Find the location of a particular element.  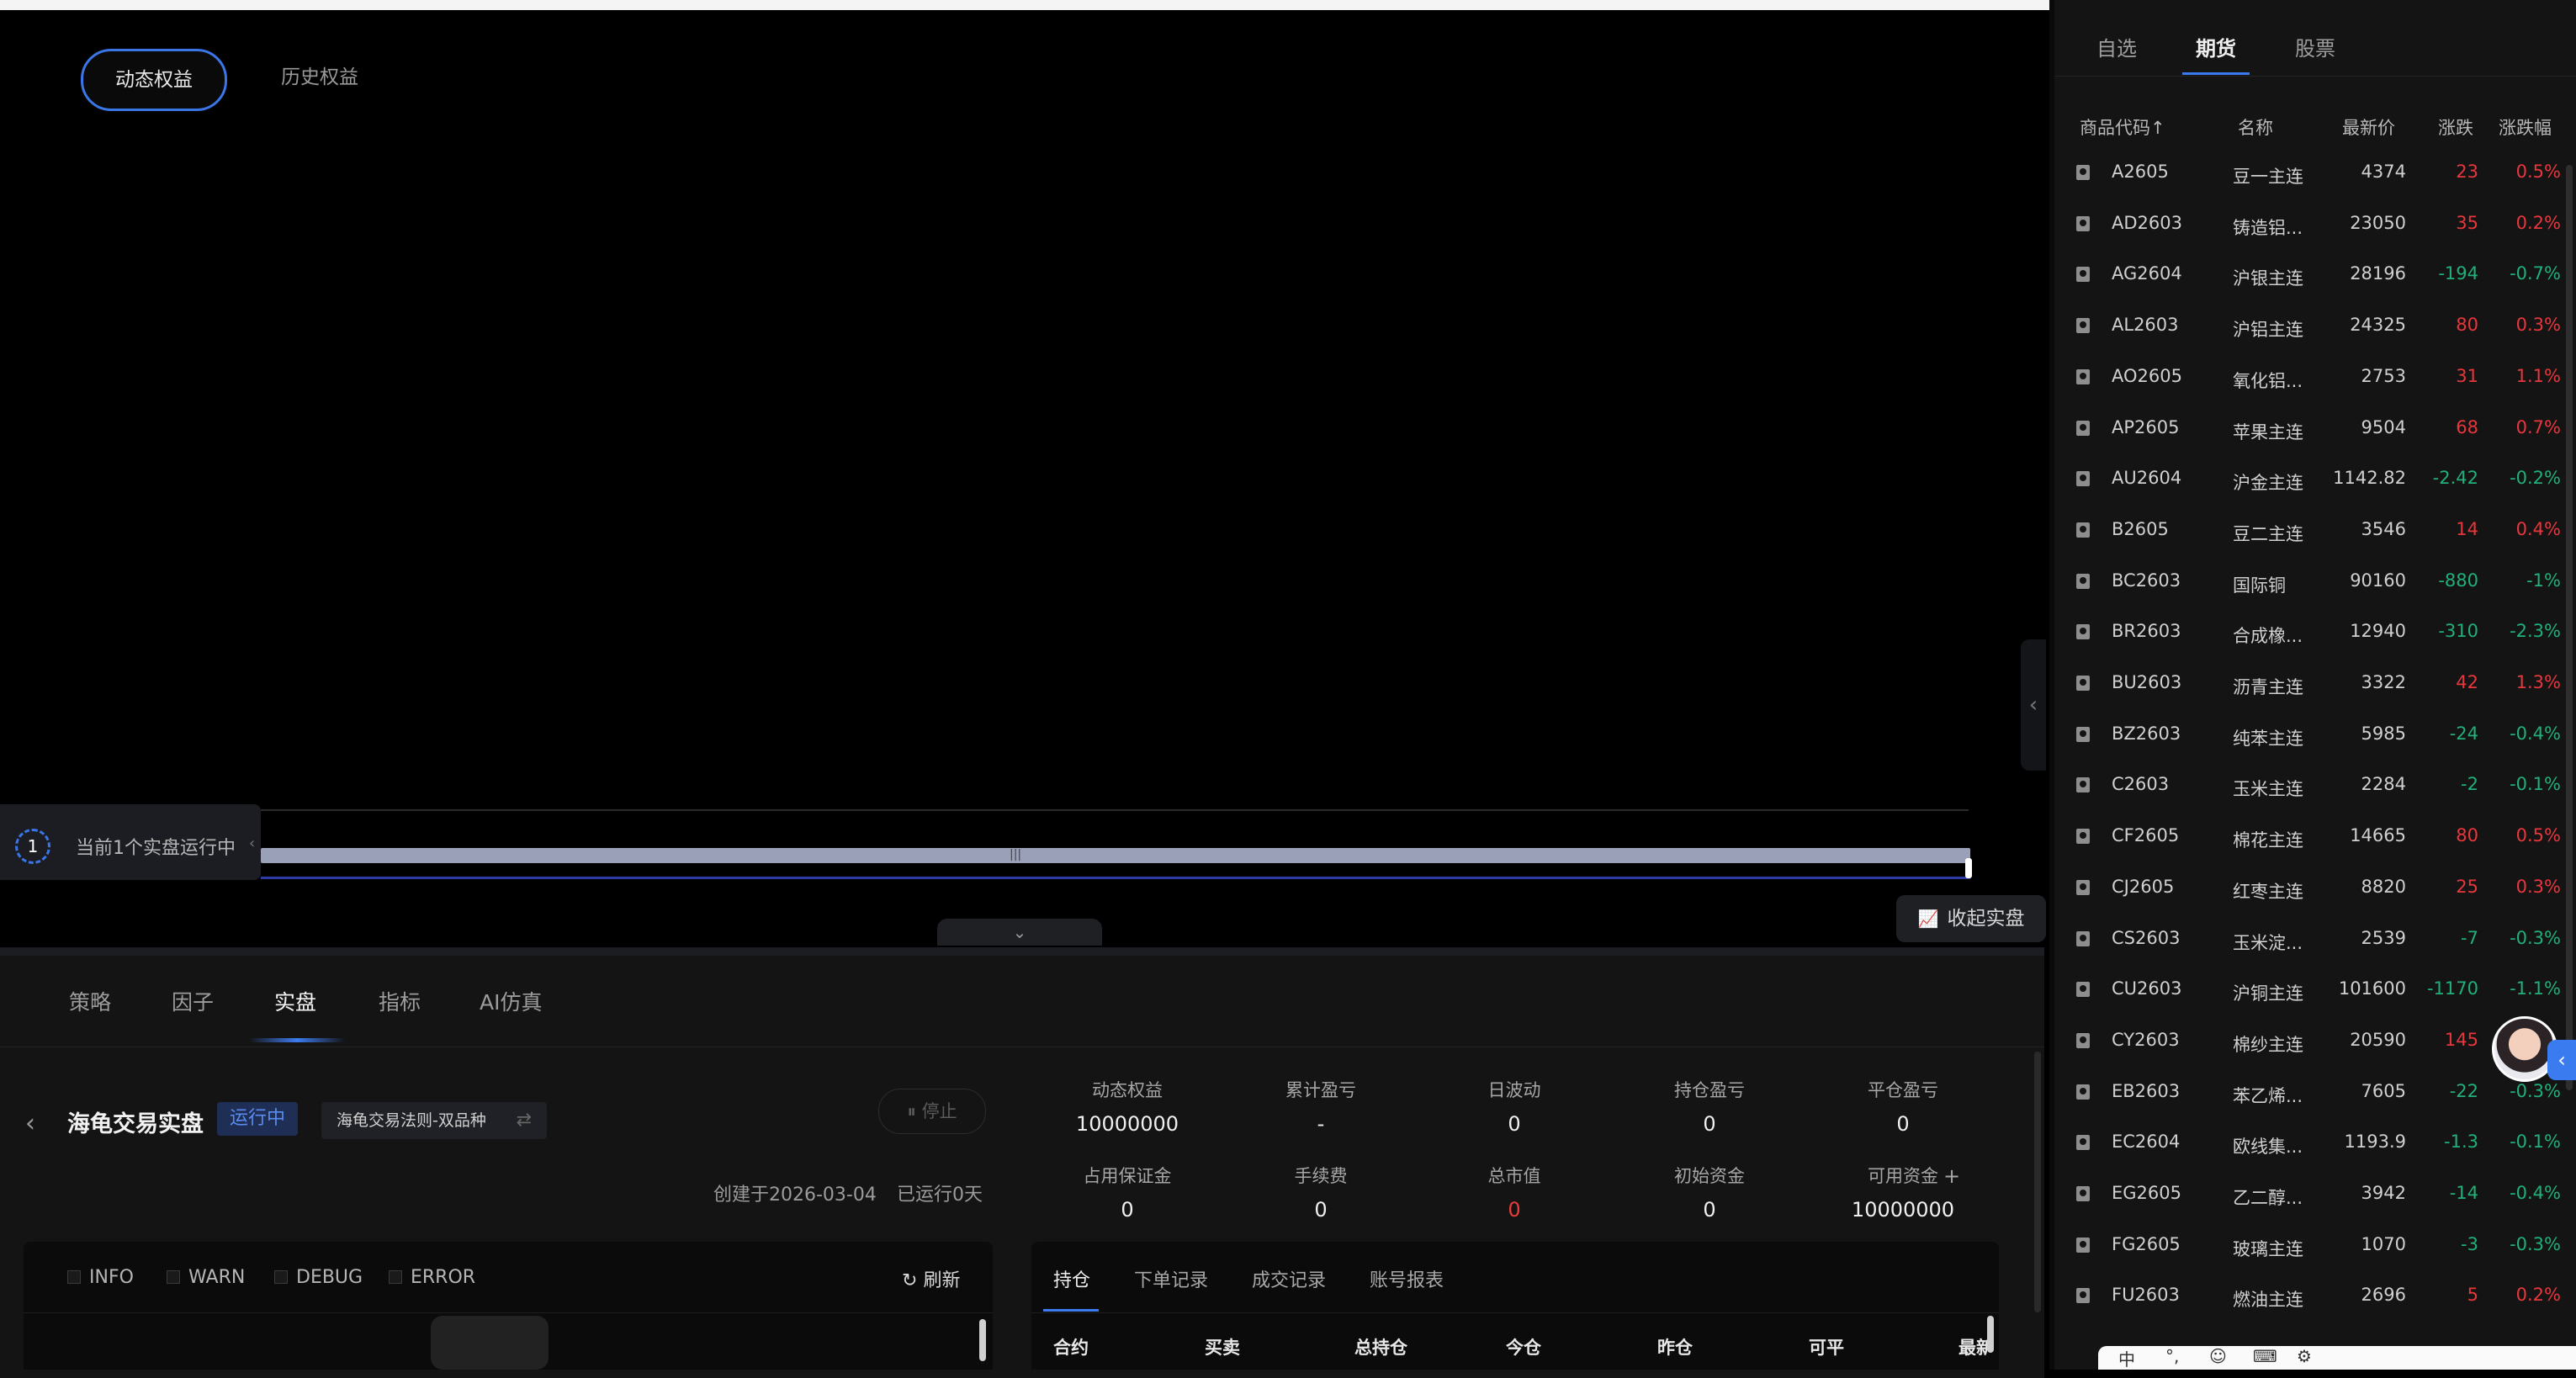

emoji-icon: ☺ is located at coordinates (2218, 1356).